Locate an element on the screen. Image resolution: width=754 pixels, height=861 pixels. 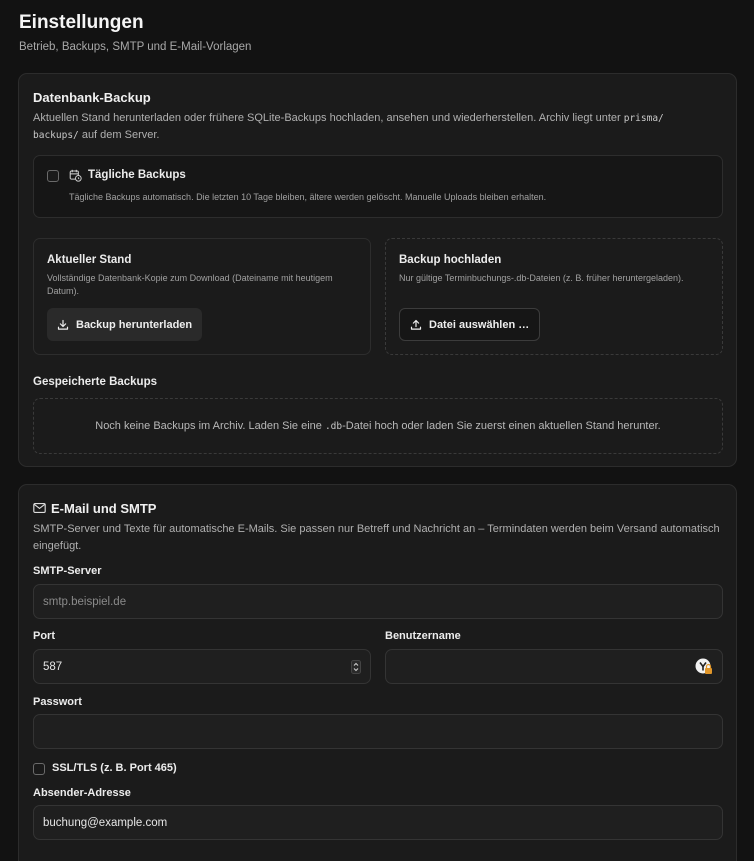
page-title: Einstellungen is located at coordinates (81, 22).